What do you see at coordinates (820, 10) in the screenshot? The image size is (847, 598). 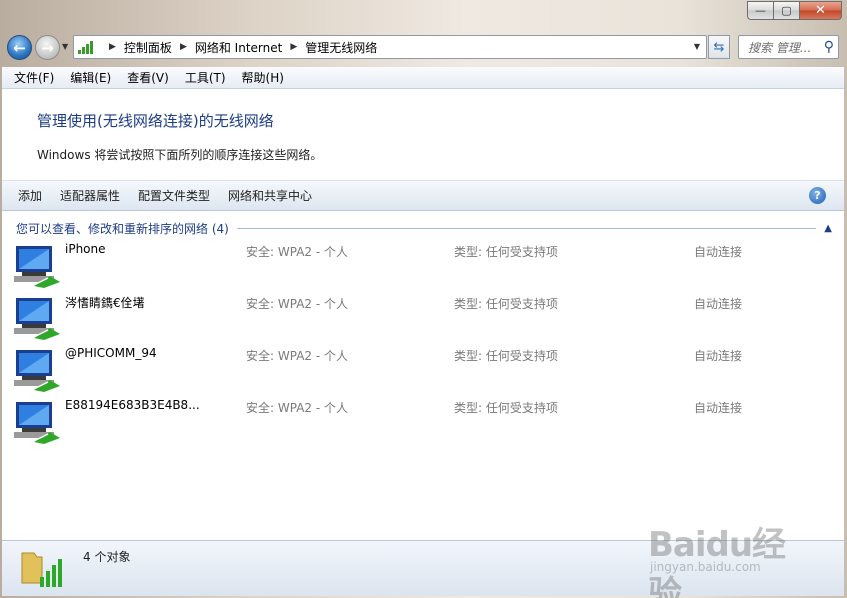 I see `close-button: ✕` at bounding box center [820, 10].